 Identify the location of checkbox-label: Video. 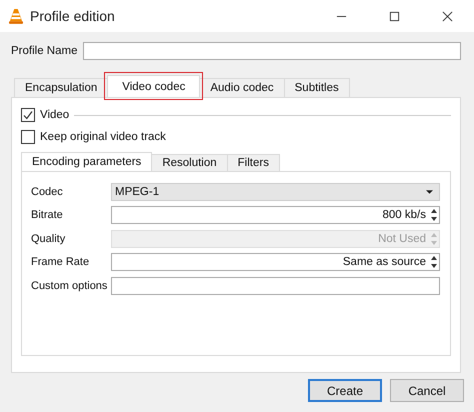
(55, 115).